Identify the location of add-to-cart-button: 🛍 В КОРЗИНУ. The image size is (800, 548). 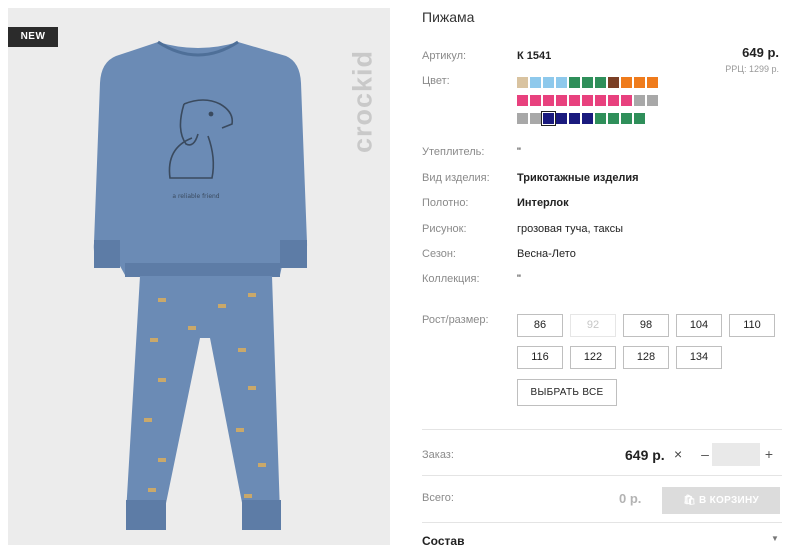
(721, 500).